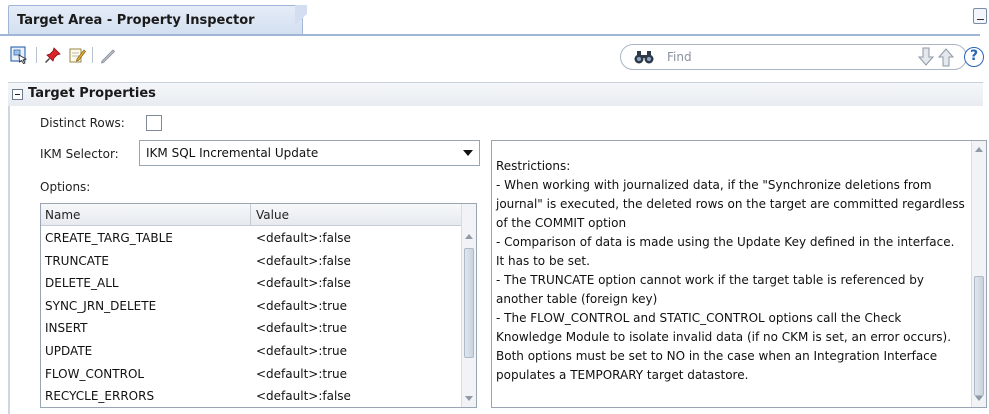 The height and width of the screenshot is (414, 989). I want to click on dropdown-arrow-icon, so click(468, 153).